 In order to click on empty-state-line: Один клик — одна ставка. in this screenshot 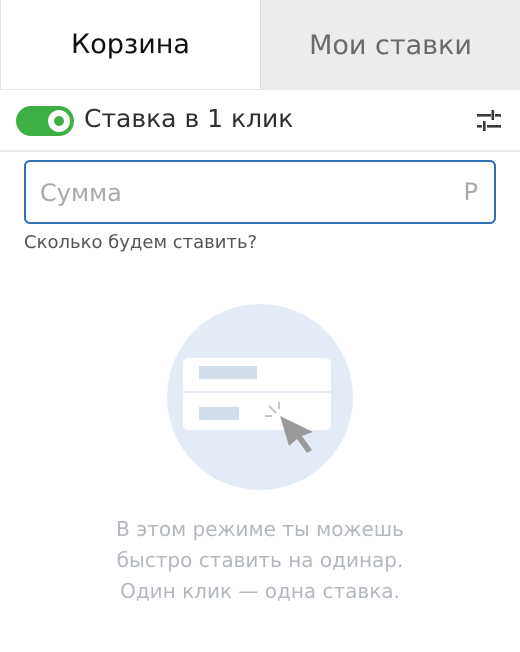, I will do `click(260, 591)`.